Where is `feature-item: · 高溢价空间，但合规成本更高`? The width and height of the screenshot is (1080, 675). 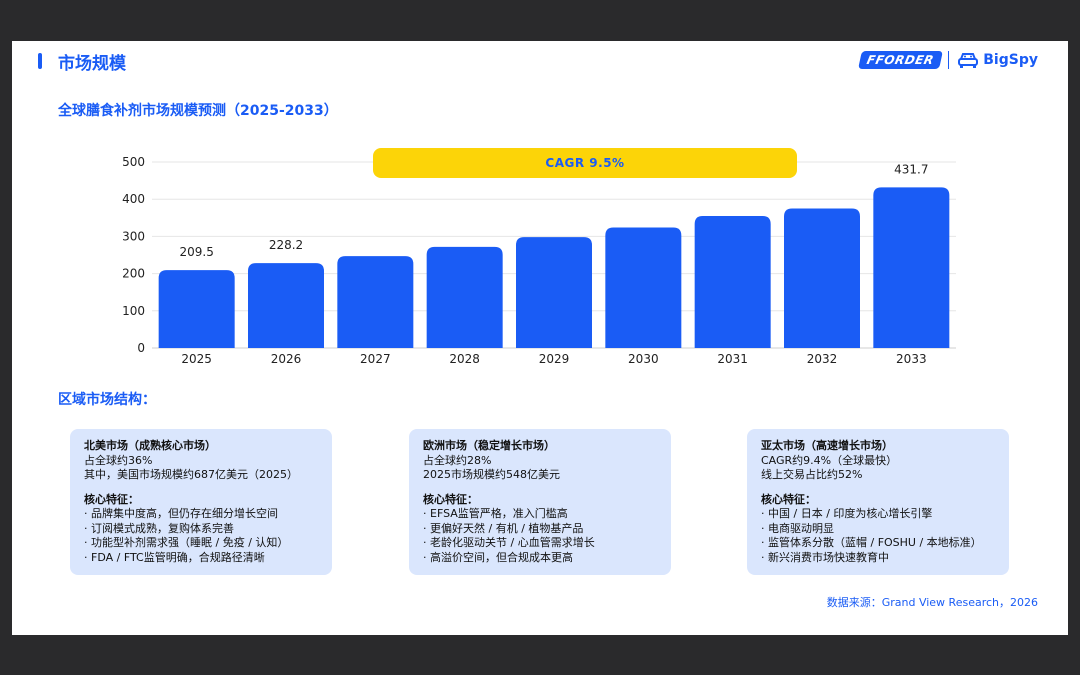
feature-item: · 高溢价空间，但合规成本更高 is located at coordinates (498, 557).